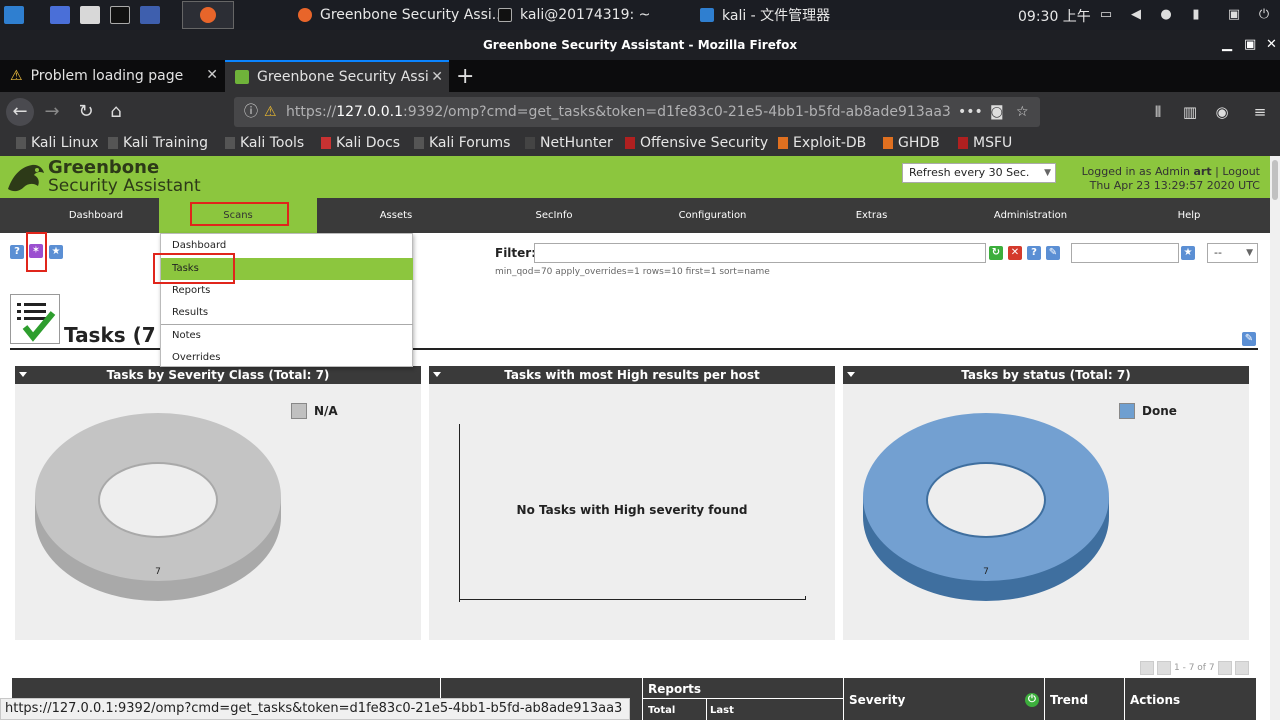  What do you see at coordinates (822, 143) in the screenshot?
I see `bookmark-exploit-db: Exploit-DB` at bounding box center [822, 143].